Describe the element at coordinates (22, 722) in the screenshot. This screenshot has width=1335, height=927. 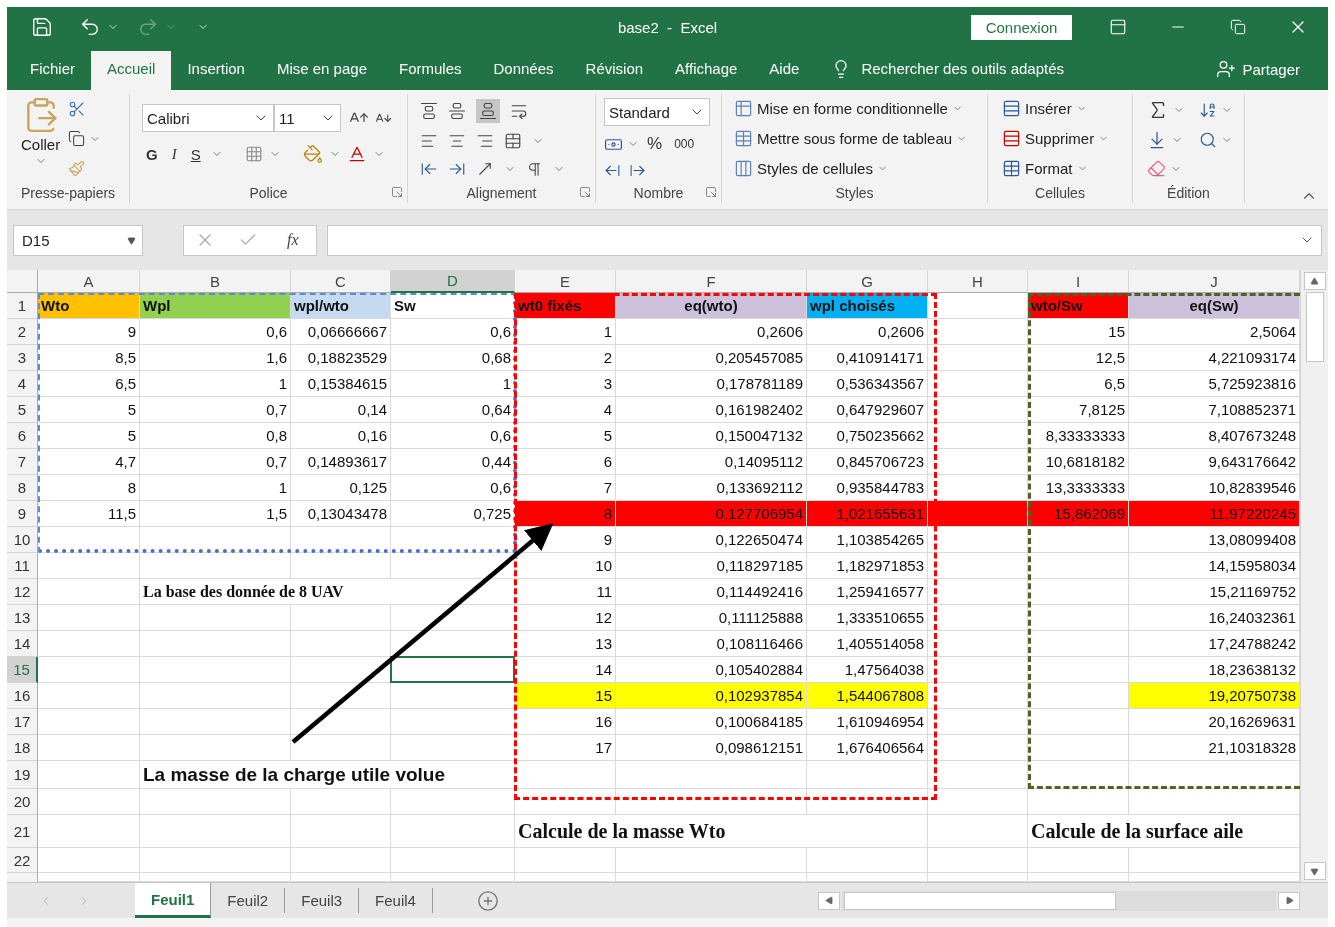
I see `row-header: 17` at that location.